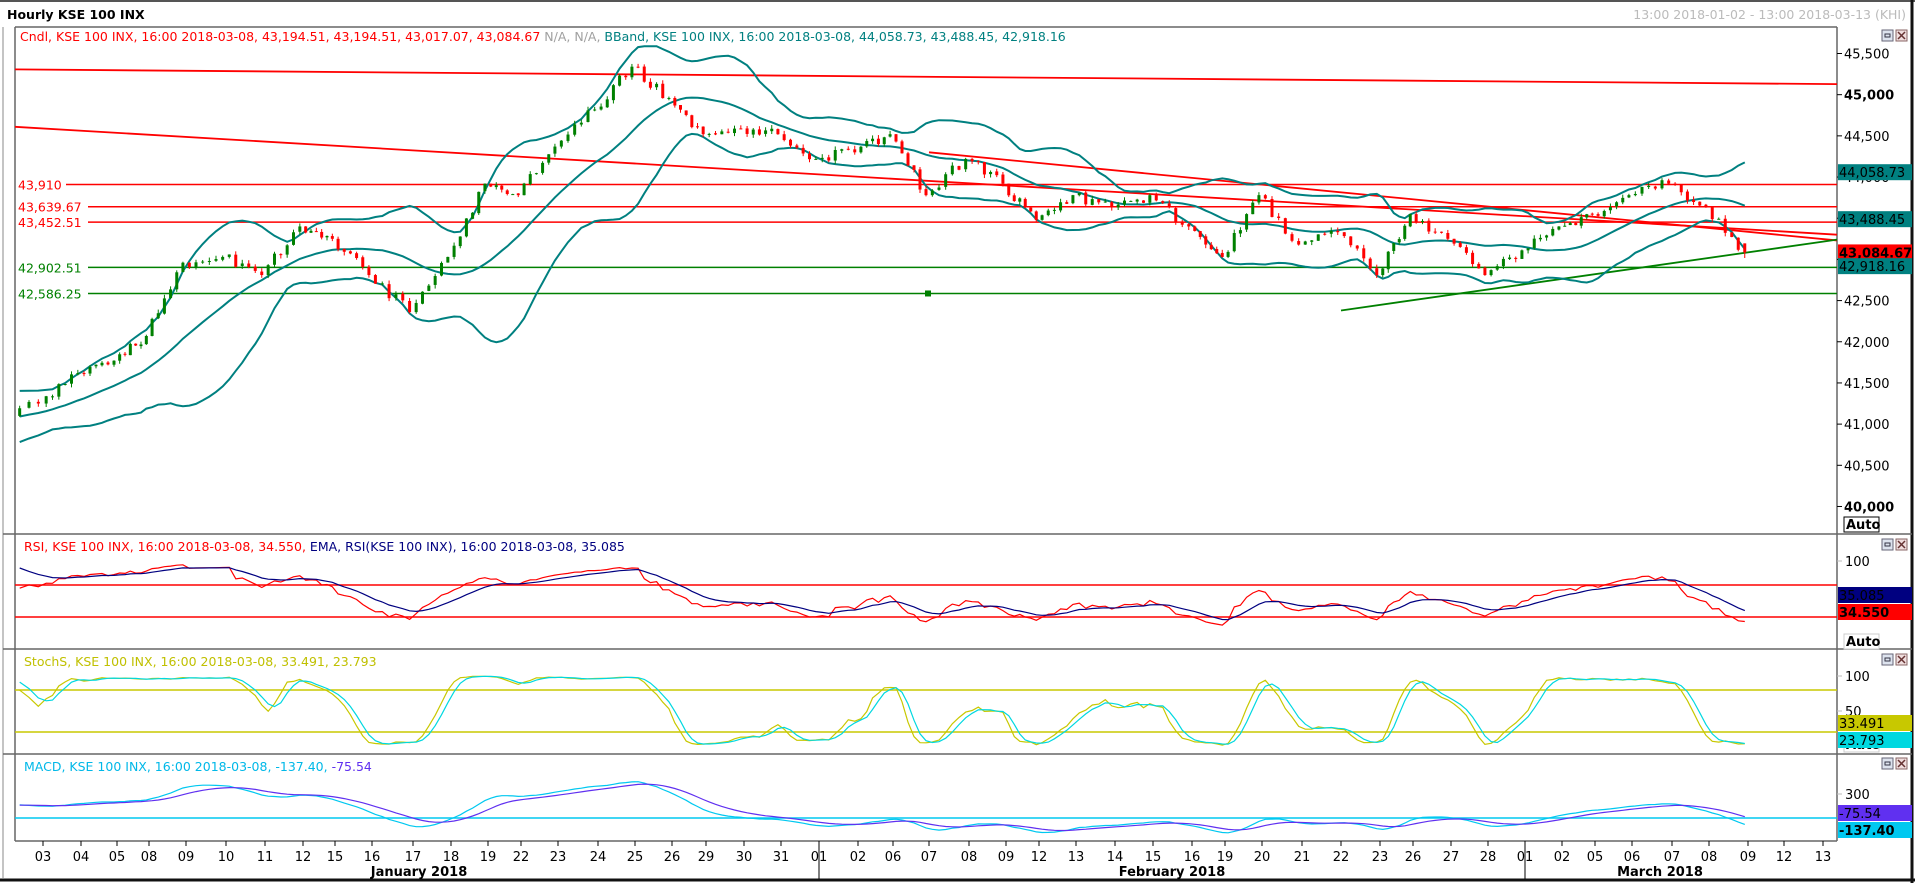 The image size is (1915, 883). I want to click on rsi-close-button, so click(1901, 544).